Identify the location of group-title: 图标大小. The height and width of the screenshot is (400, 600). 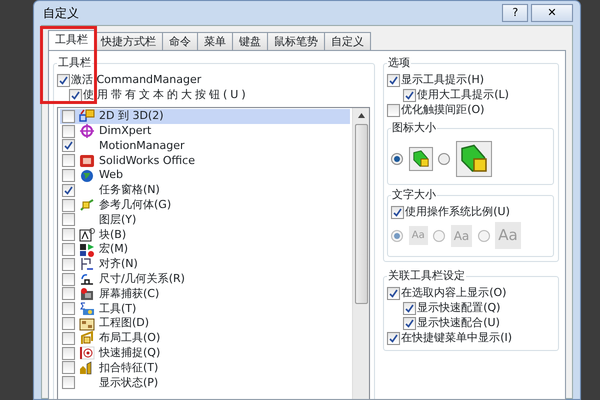
(414, 128).